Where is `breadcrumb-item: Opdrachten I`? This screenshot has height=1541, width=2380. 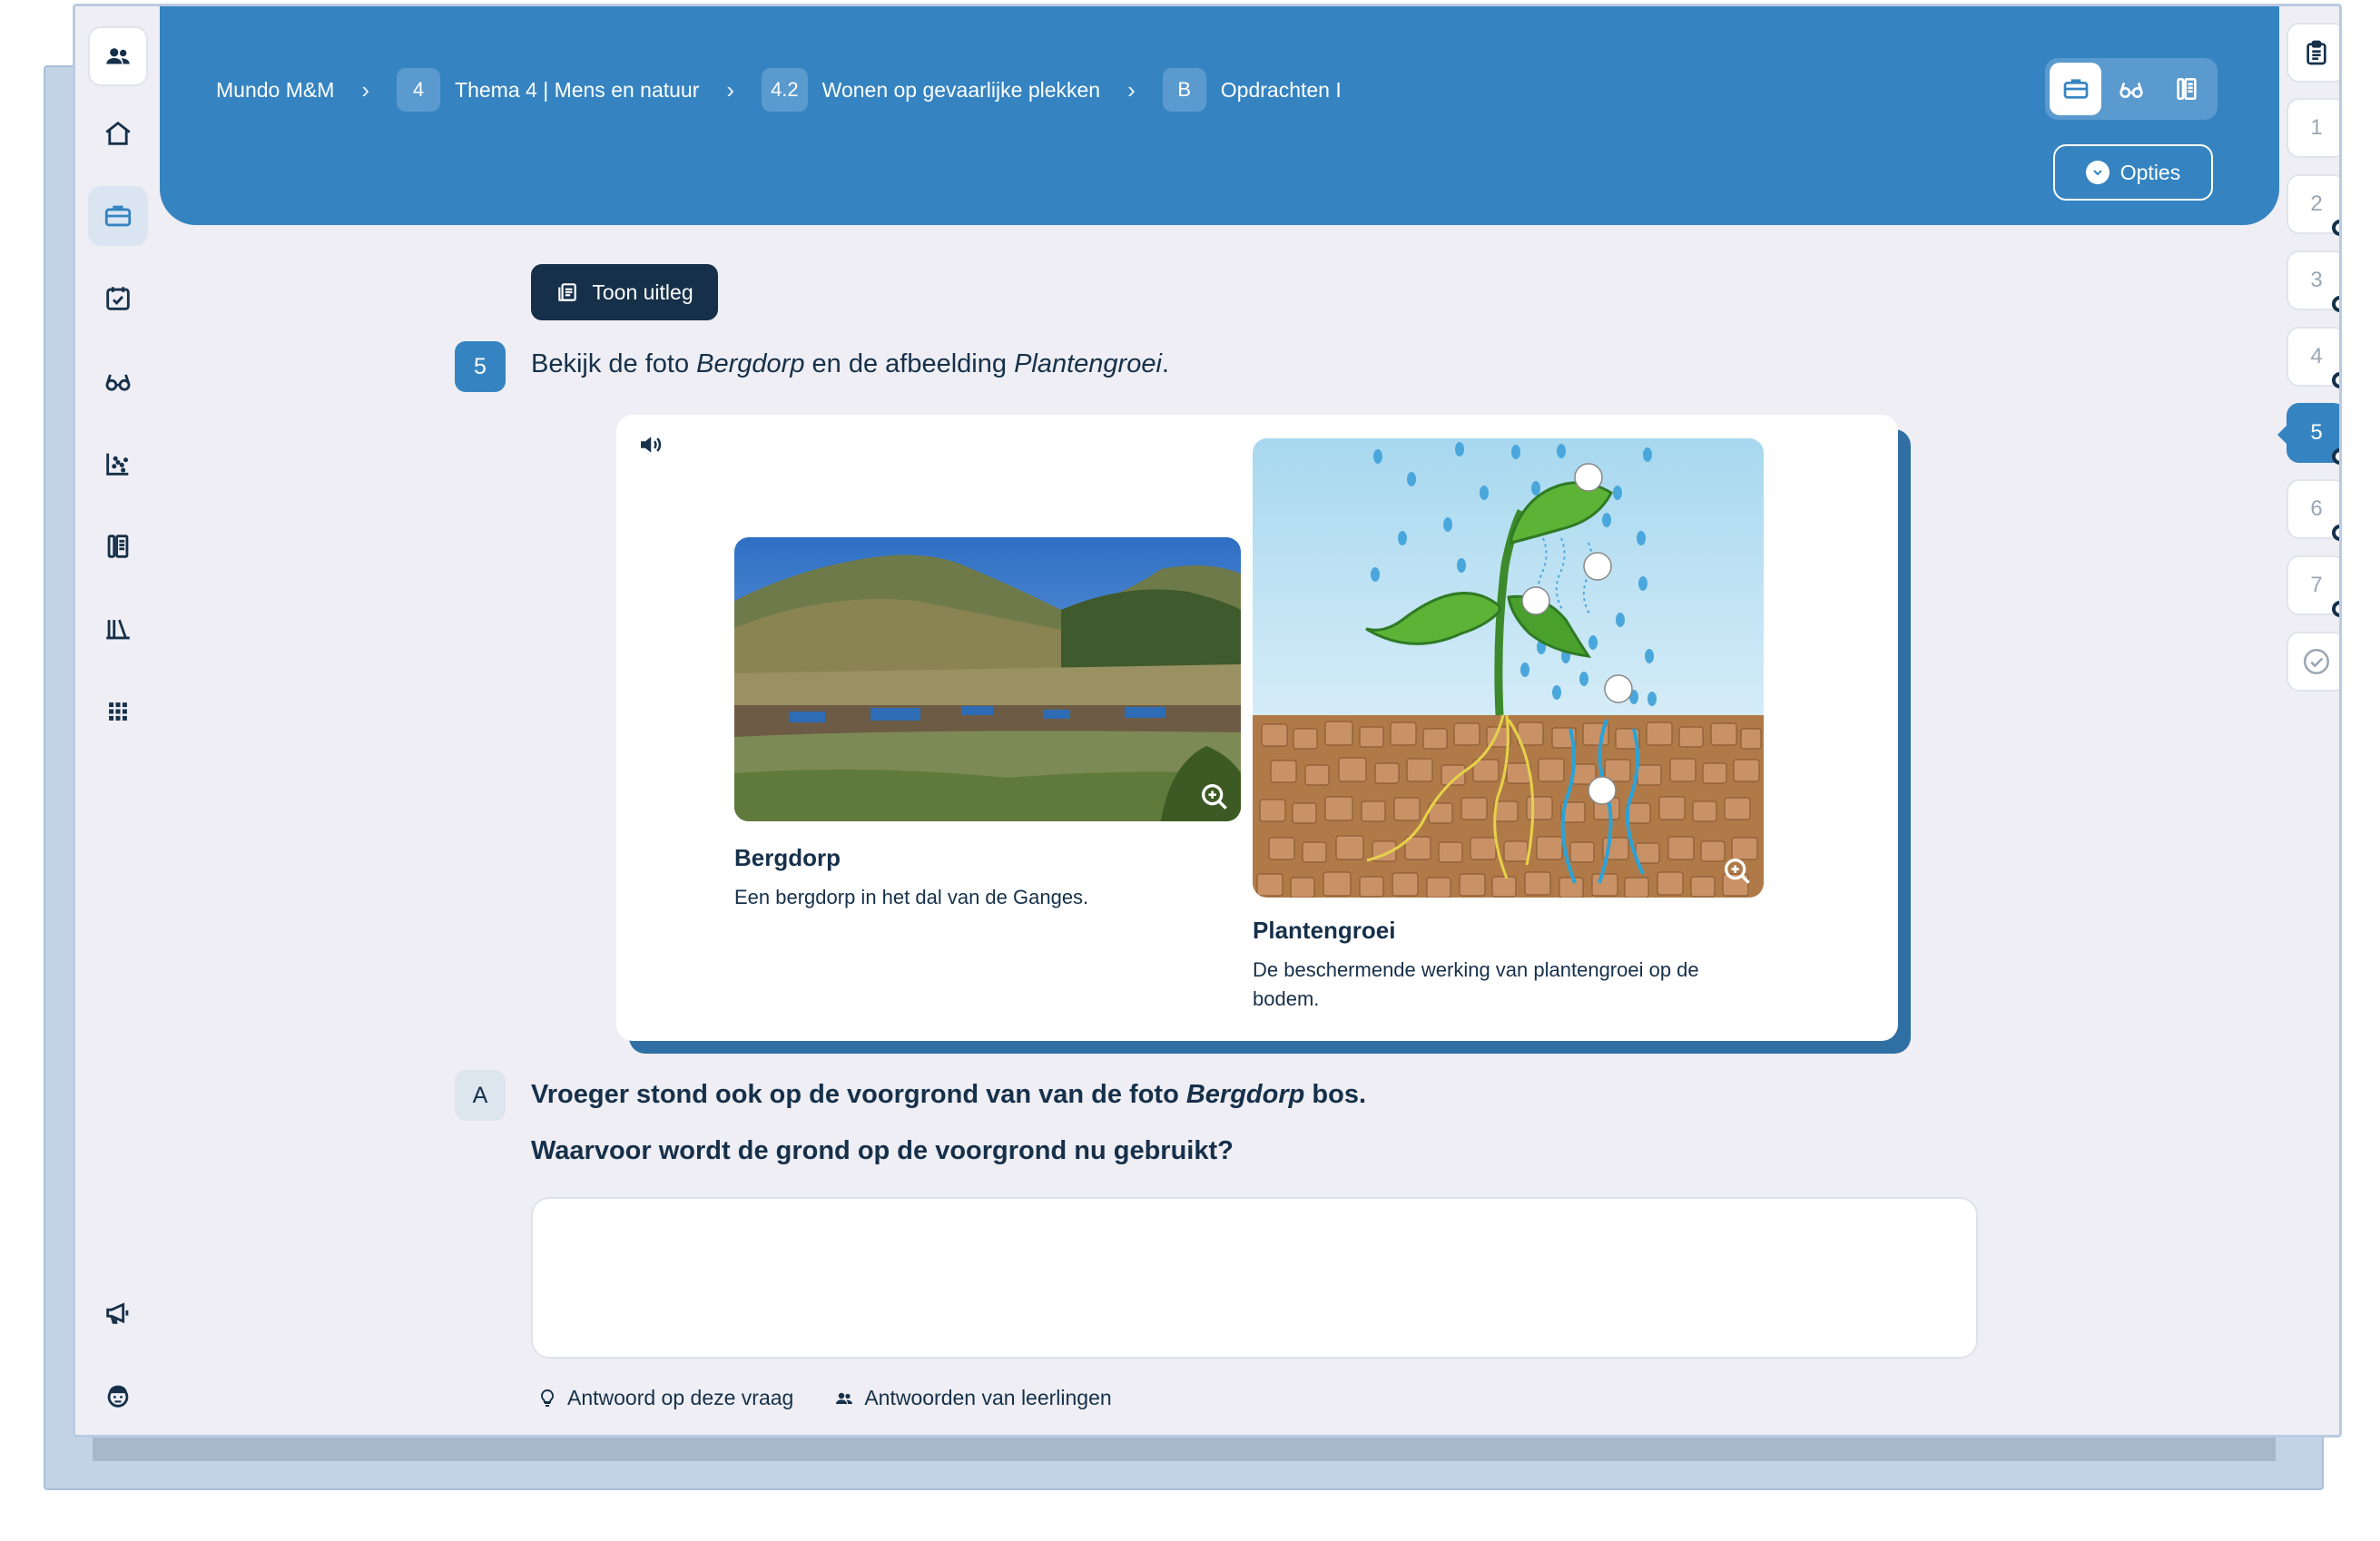
breadcrumb-item: Opdrachten I is located at coordinates (1281, 90).